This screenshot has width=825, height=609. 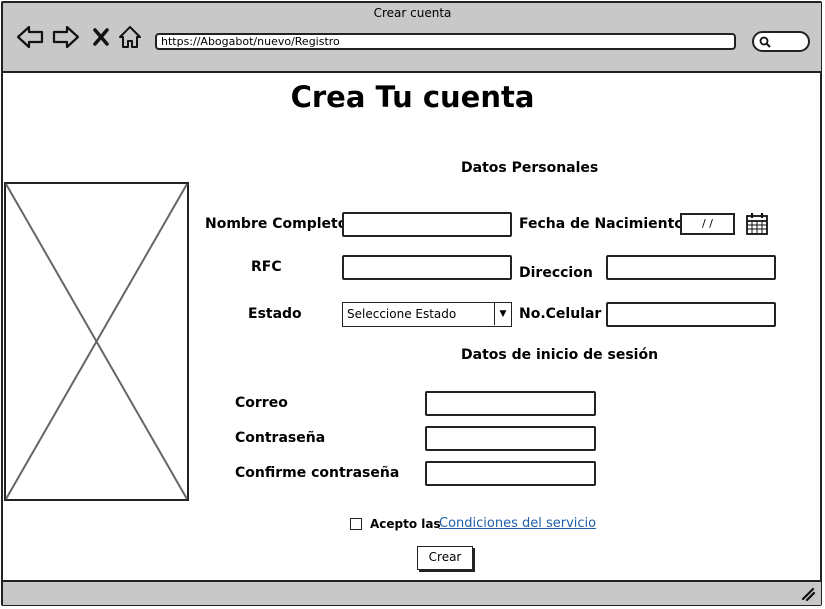 What do you see at coordinates (405, 524) in the screenshot?
I see `accept-terms-label: Acepto las` at bounding box center [405, 524].